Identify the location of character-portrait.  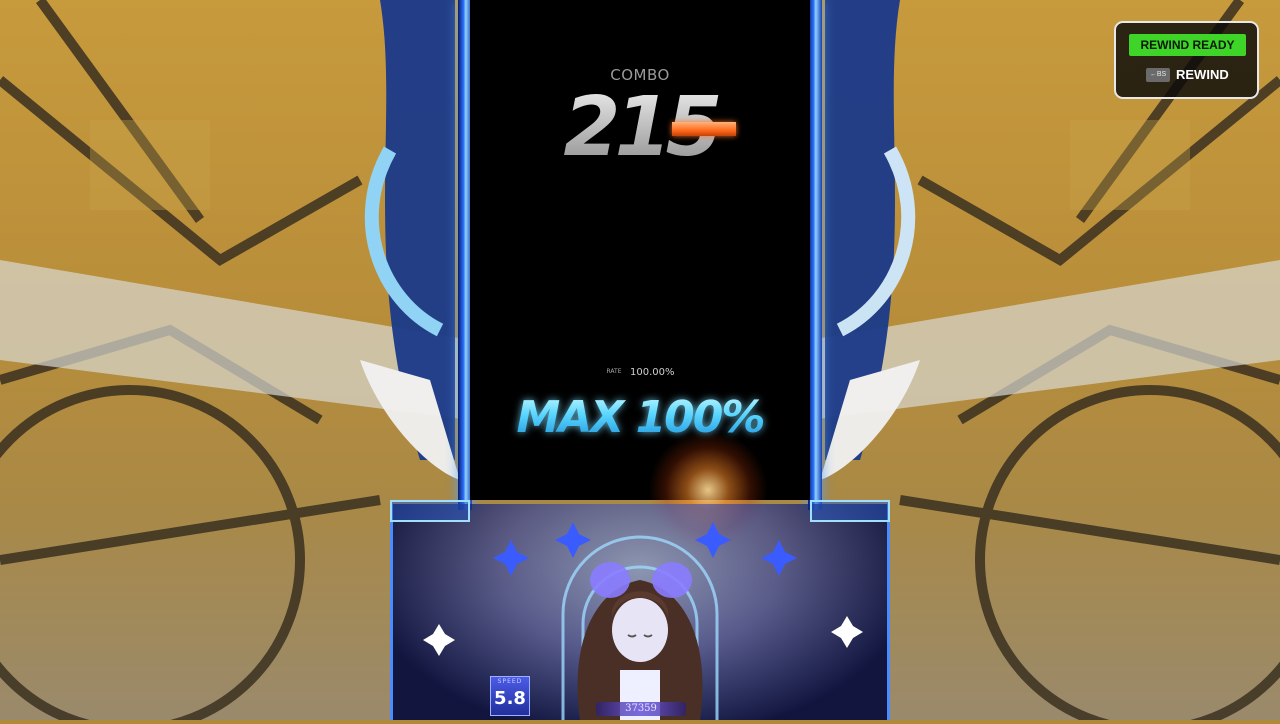
(640, 630).